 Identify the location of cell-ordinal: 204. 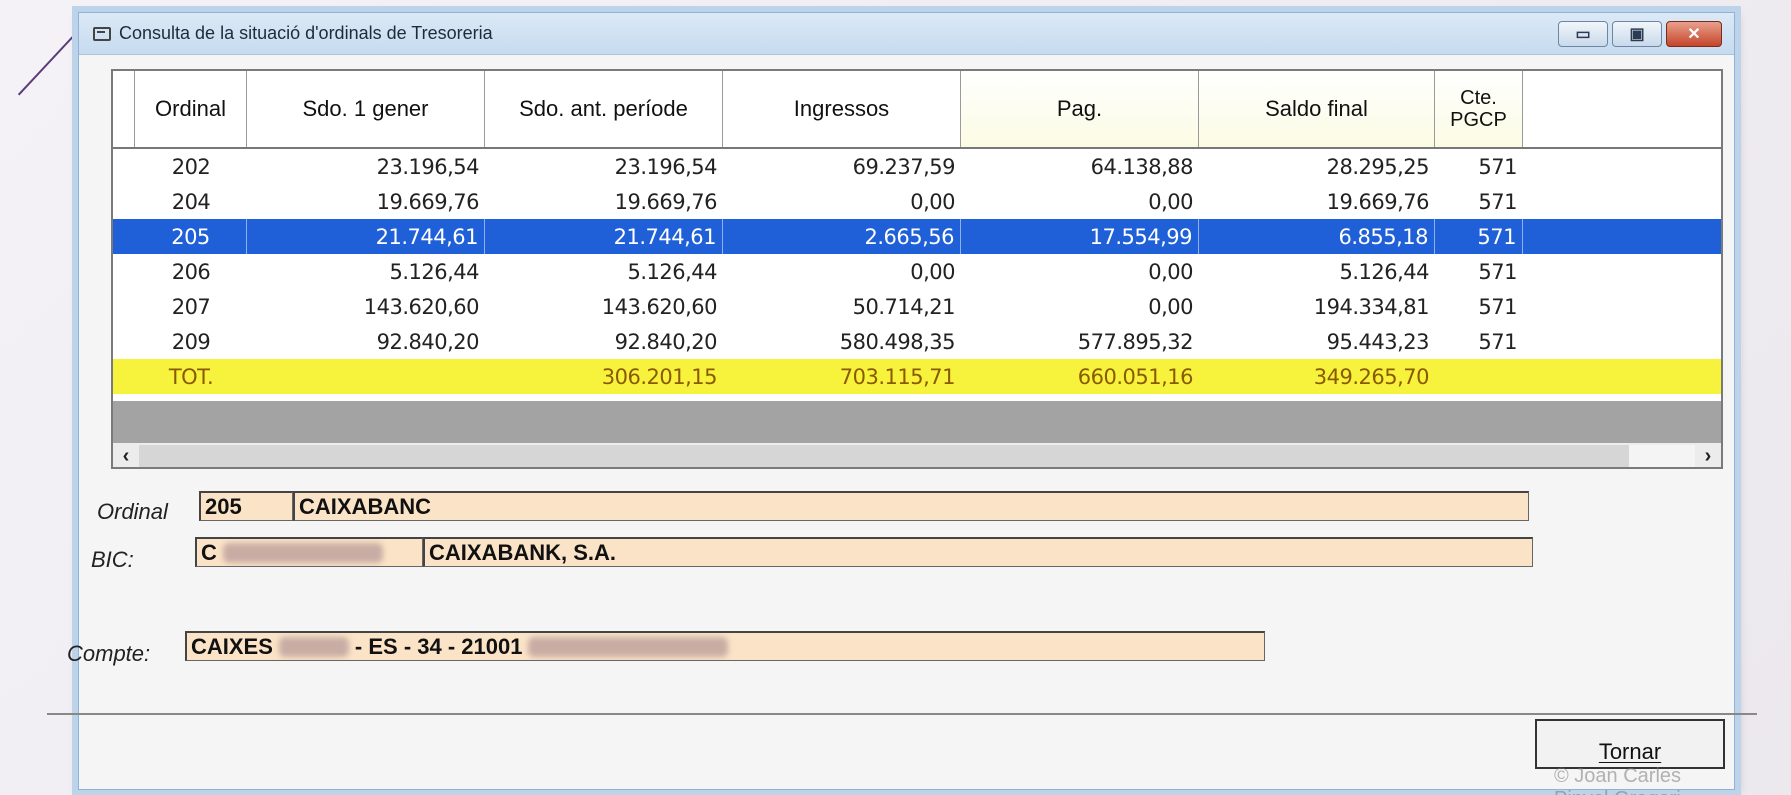
(191, 201).